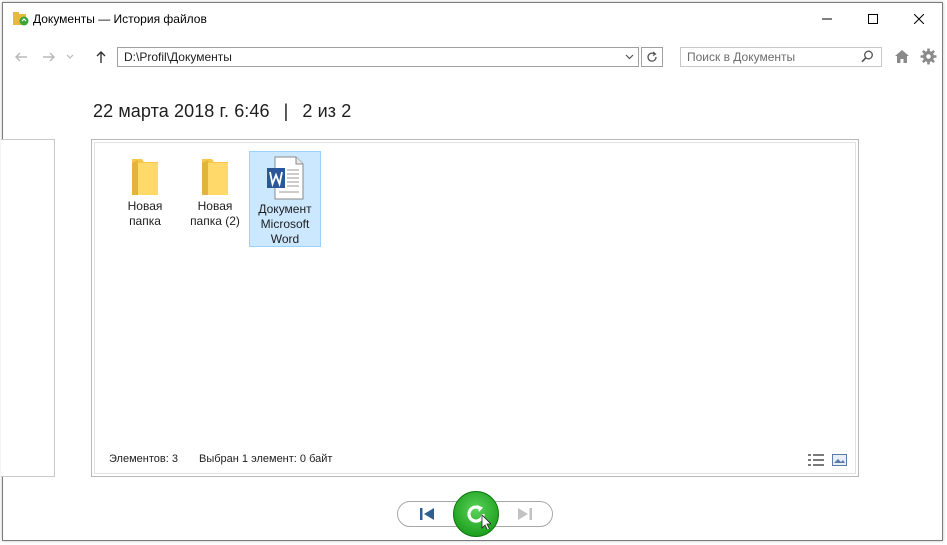  What do you see at coordinates (215, 213) in the screenshot?
I see `item-label: Новая папка (2)` at bounding box center [215, 213].